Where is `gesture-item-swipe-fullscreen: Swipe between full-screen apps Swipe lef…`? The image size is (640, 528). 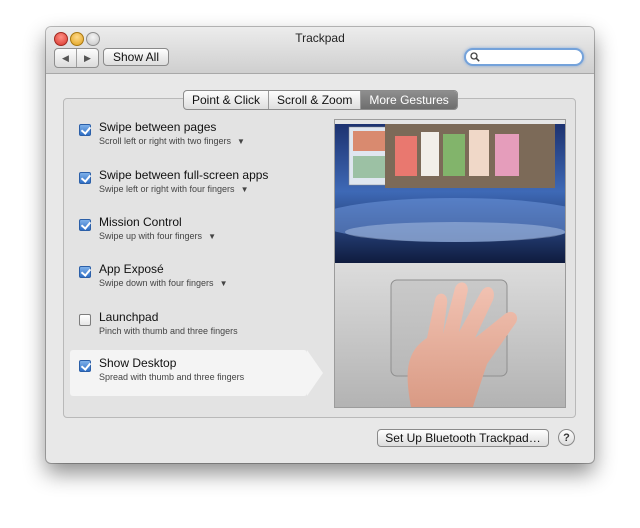 gesture-item-swipe-fullscreen: Swipe between full-screen apps Swipe lef… is located at coordinates (195, 185).